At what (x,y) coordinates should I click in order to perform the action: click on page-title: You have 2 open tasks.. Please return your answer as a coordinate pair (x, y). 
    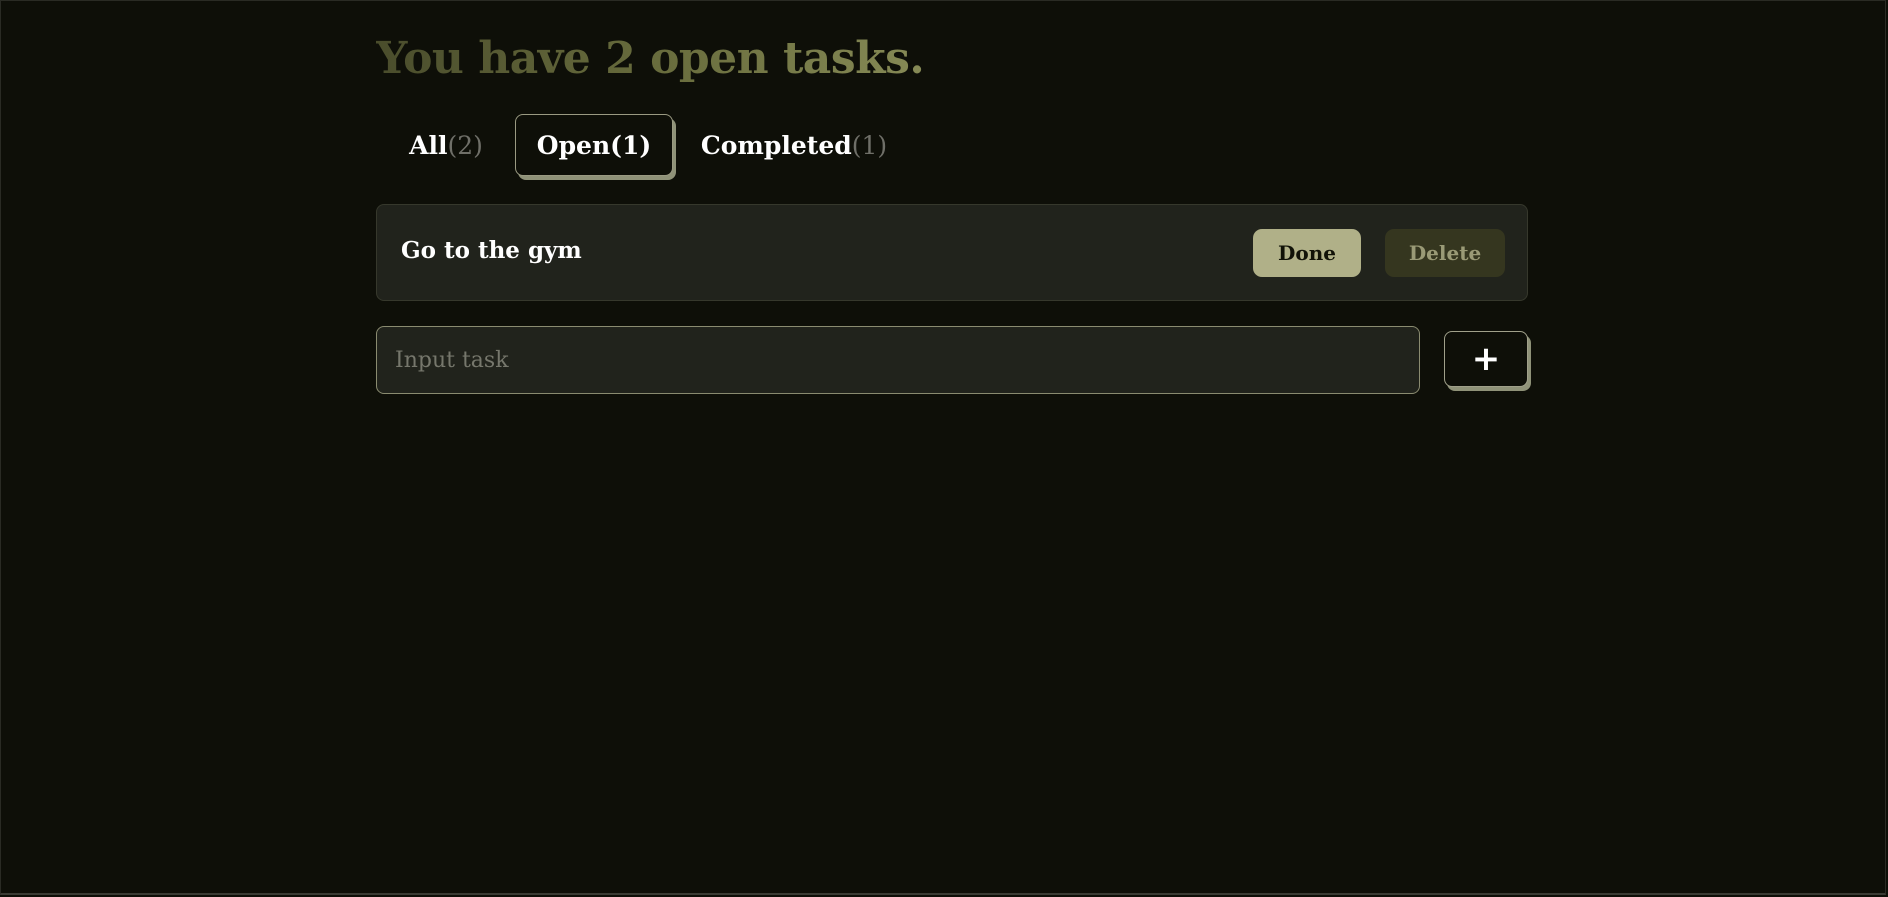
    Looking at the image, I should click on (650, 59).